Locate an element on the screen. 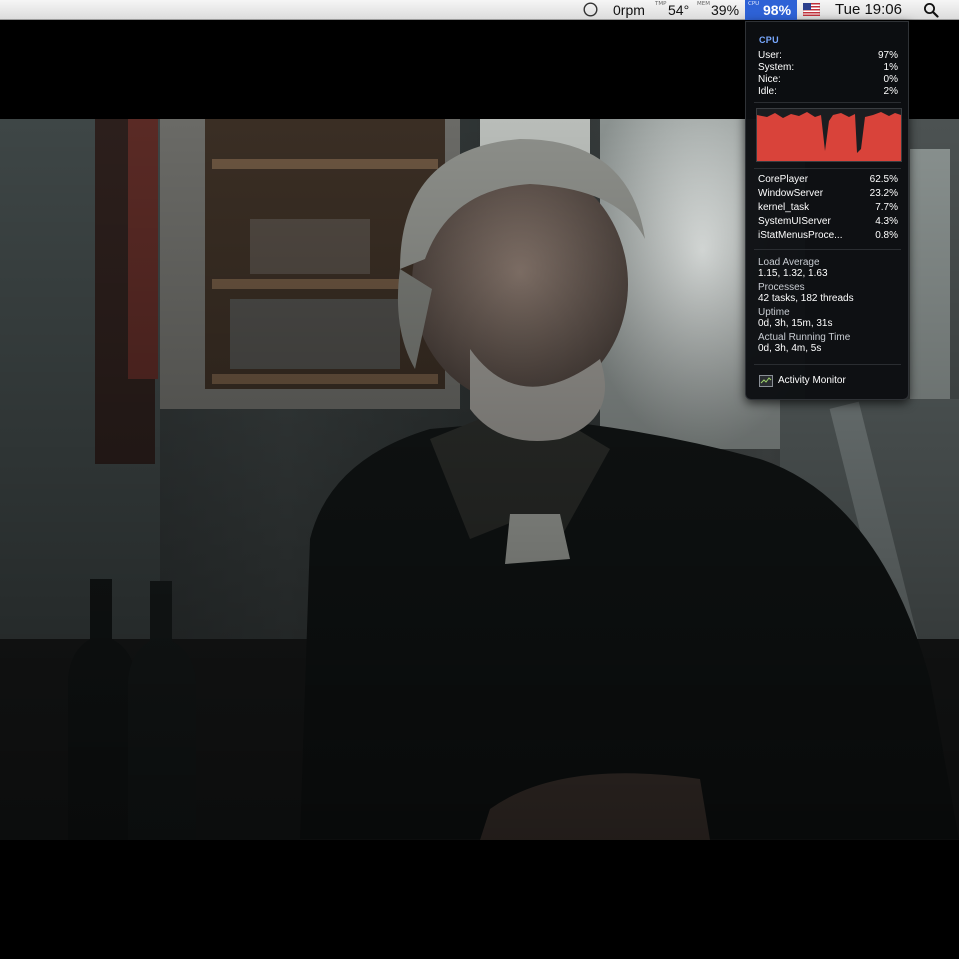 The width and height of the screenshot is (959, 959). process-cpu: 0.8% is located at coordinates (886, 235).